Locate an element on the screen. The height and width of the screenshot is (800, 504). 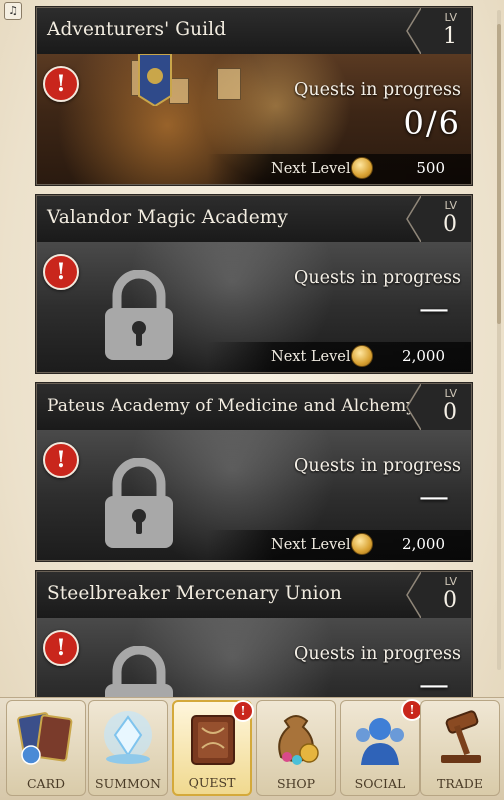
money-bag-icon is located at coordinates (298, 740).